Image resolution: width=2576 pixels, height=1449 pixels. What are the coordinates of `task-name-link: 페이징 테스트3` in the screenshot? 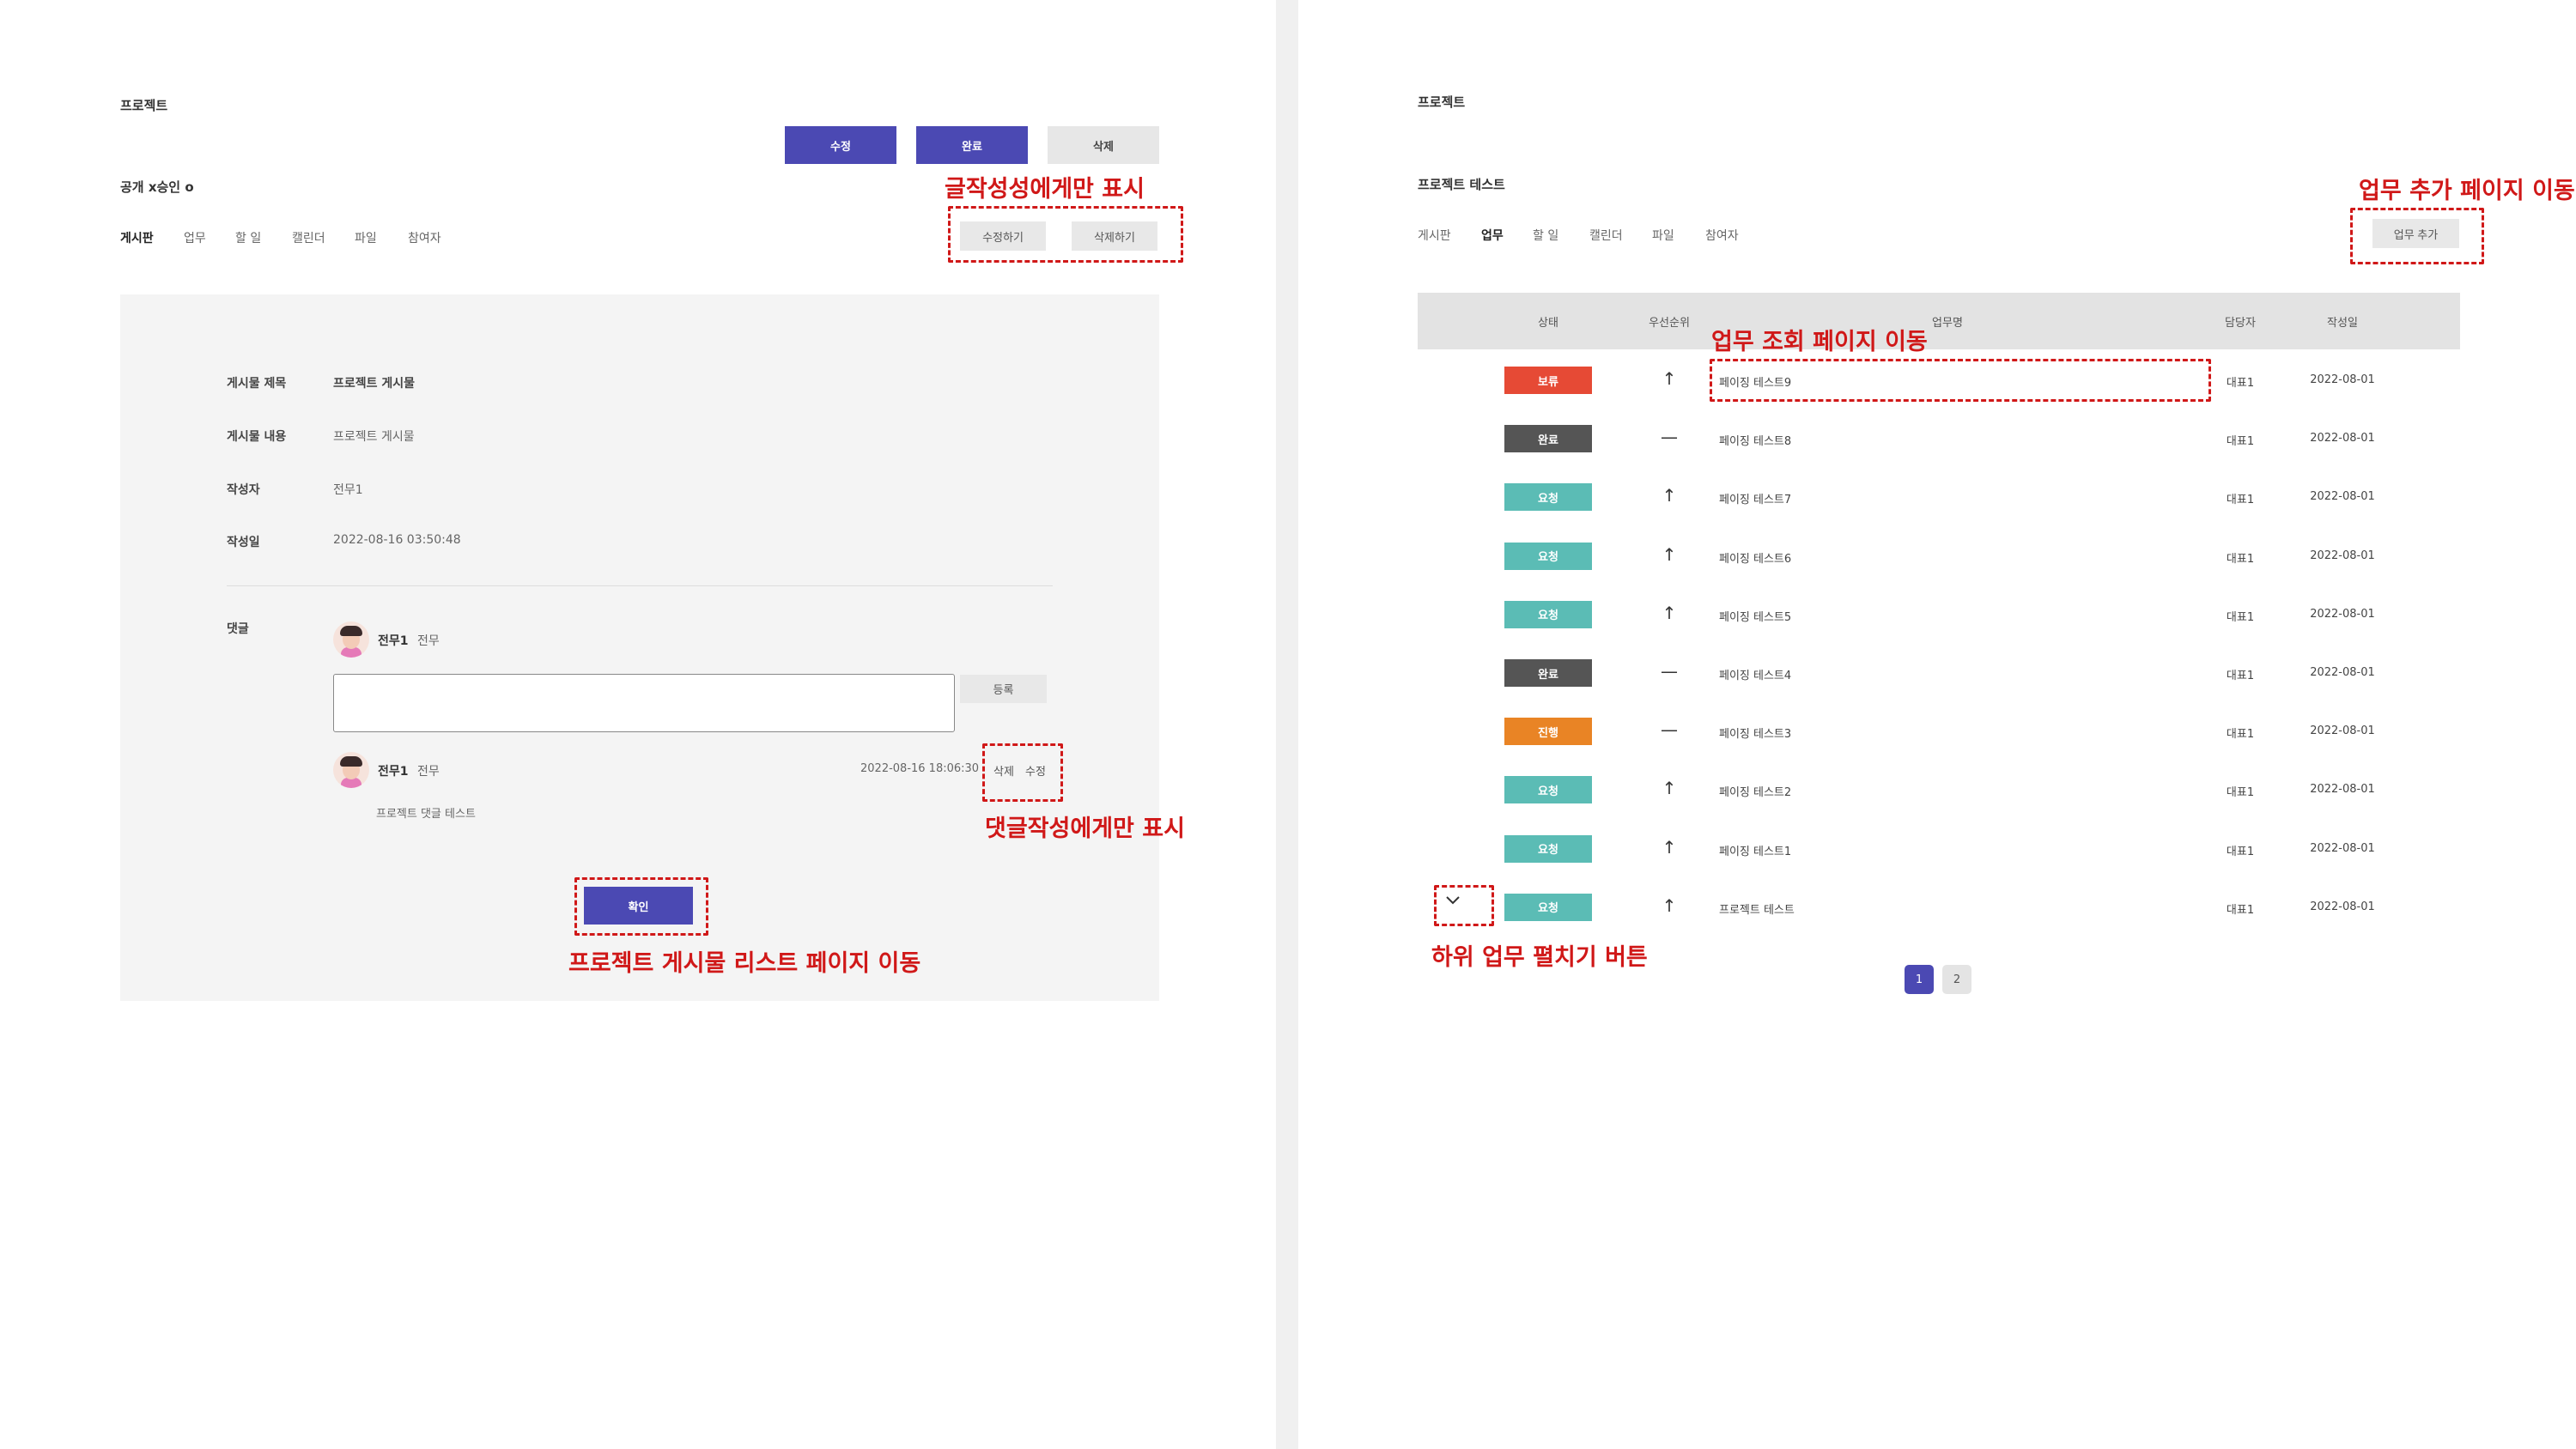 It's located at (1755, 732).